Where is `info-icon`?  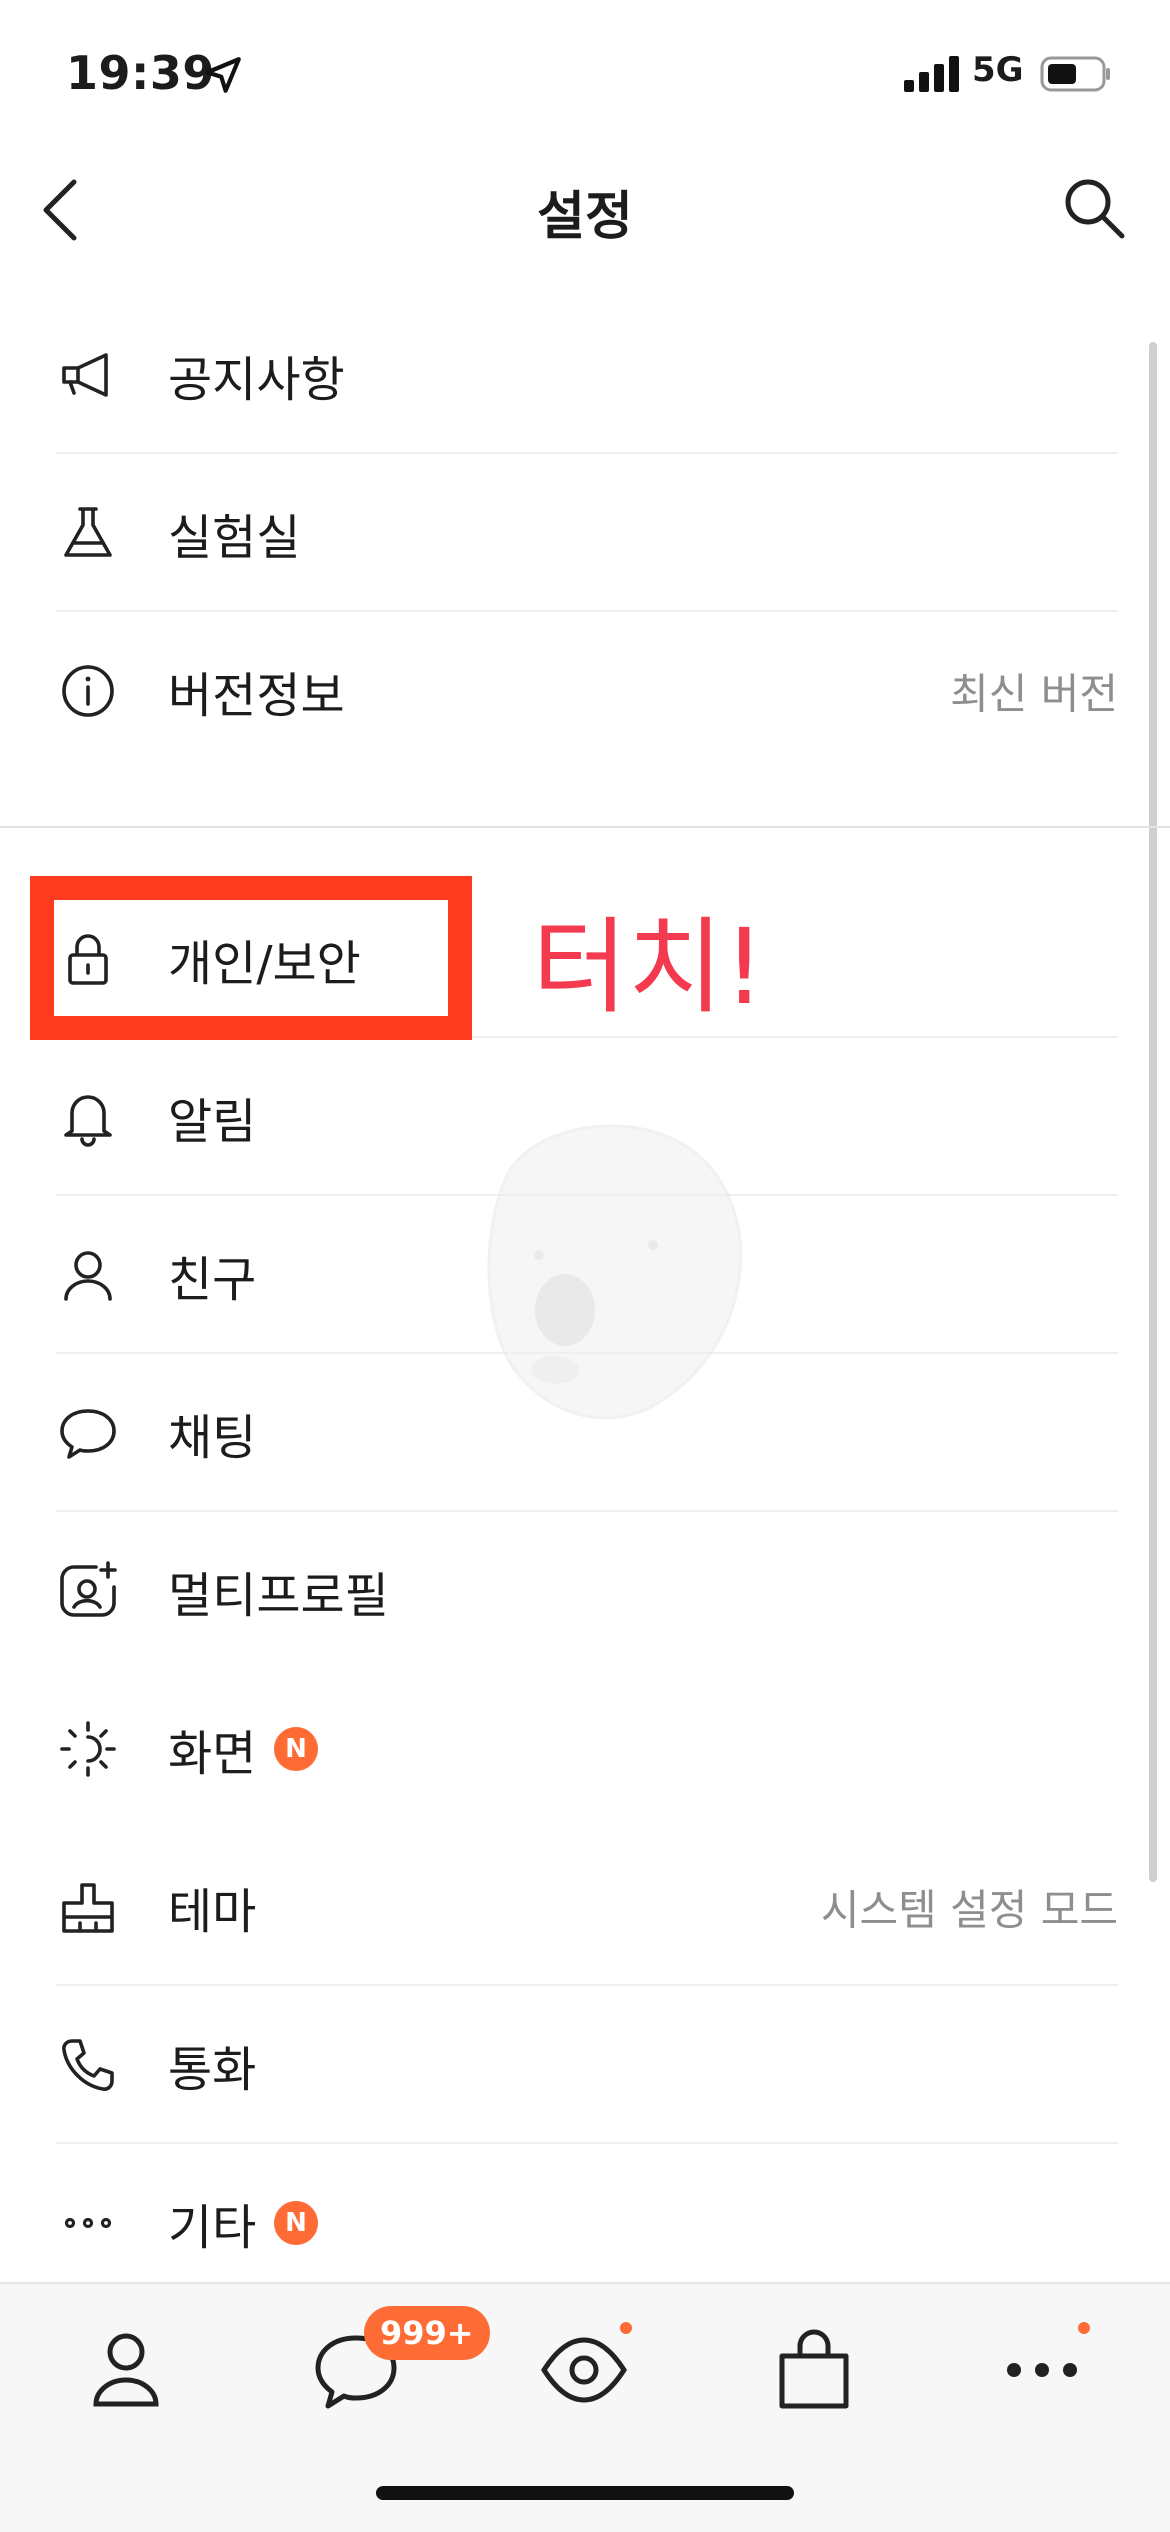
info-icon is located at coordinates (88, 691).